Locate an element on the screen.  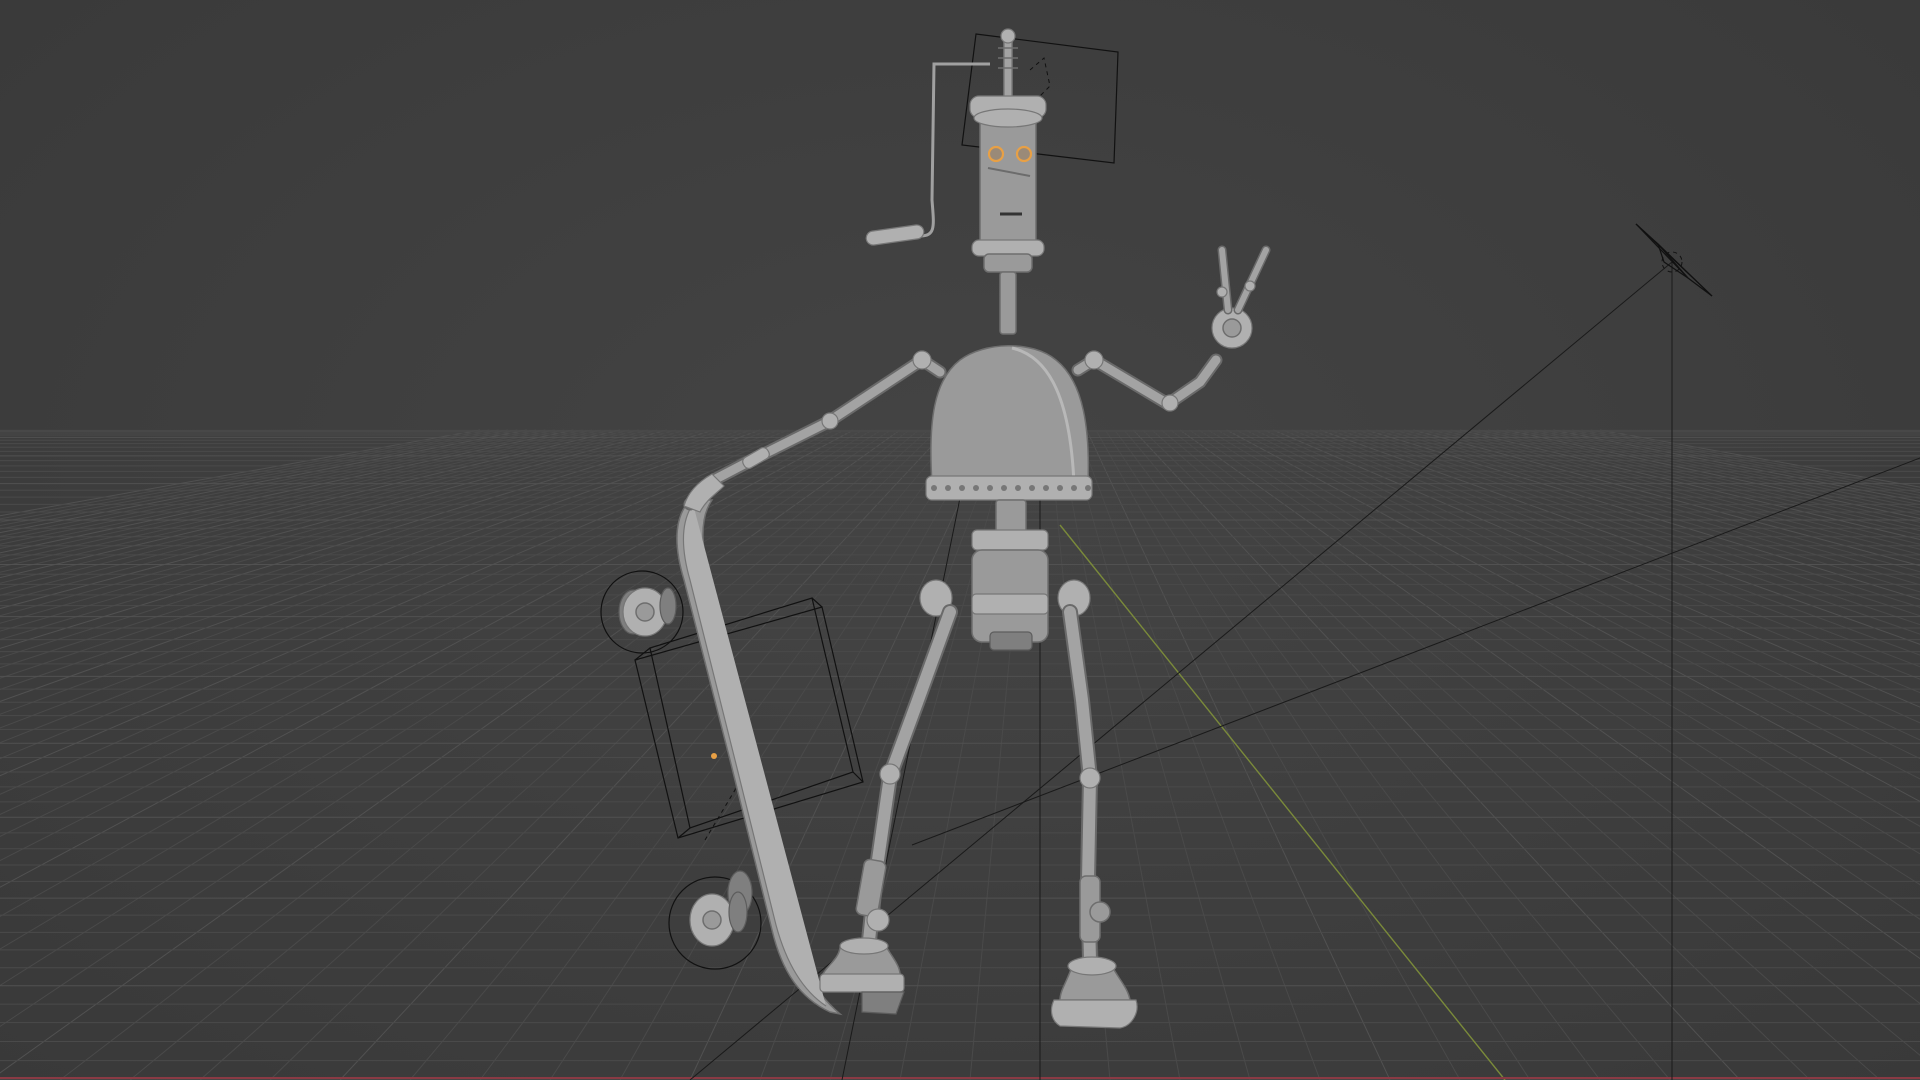
skateboard-mesh-icon is located at coordinates (730, 757).